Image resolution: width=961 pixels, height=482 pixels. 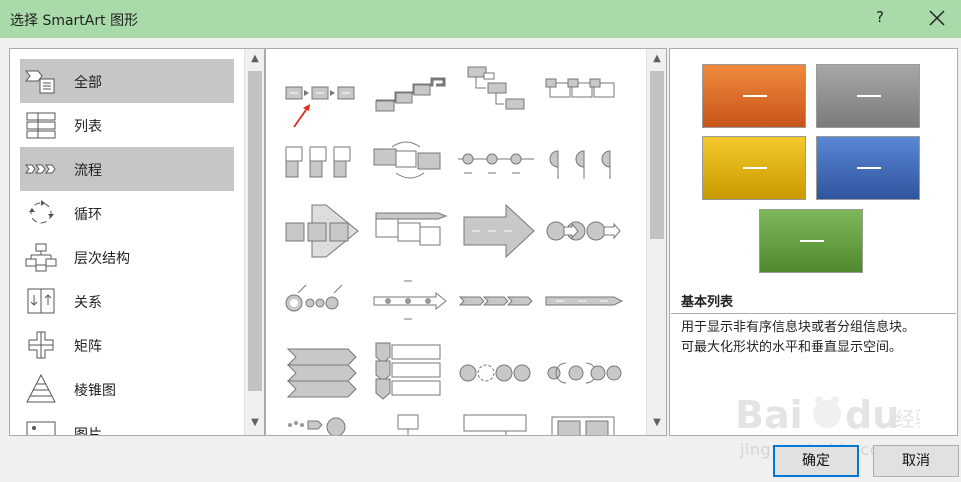 I want to click on description-line: 可最大化形状的水平和垂直显示空间。, so click(x=792, y=347).